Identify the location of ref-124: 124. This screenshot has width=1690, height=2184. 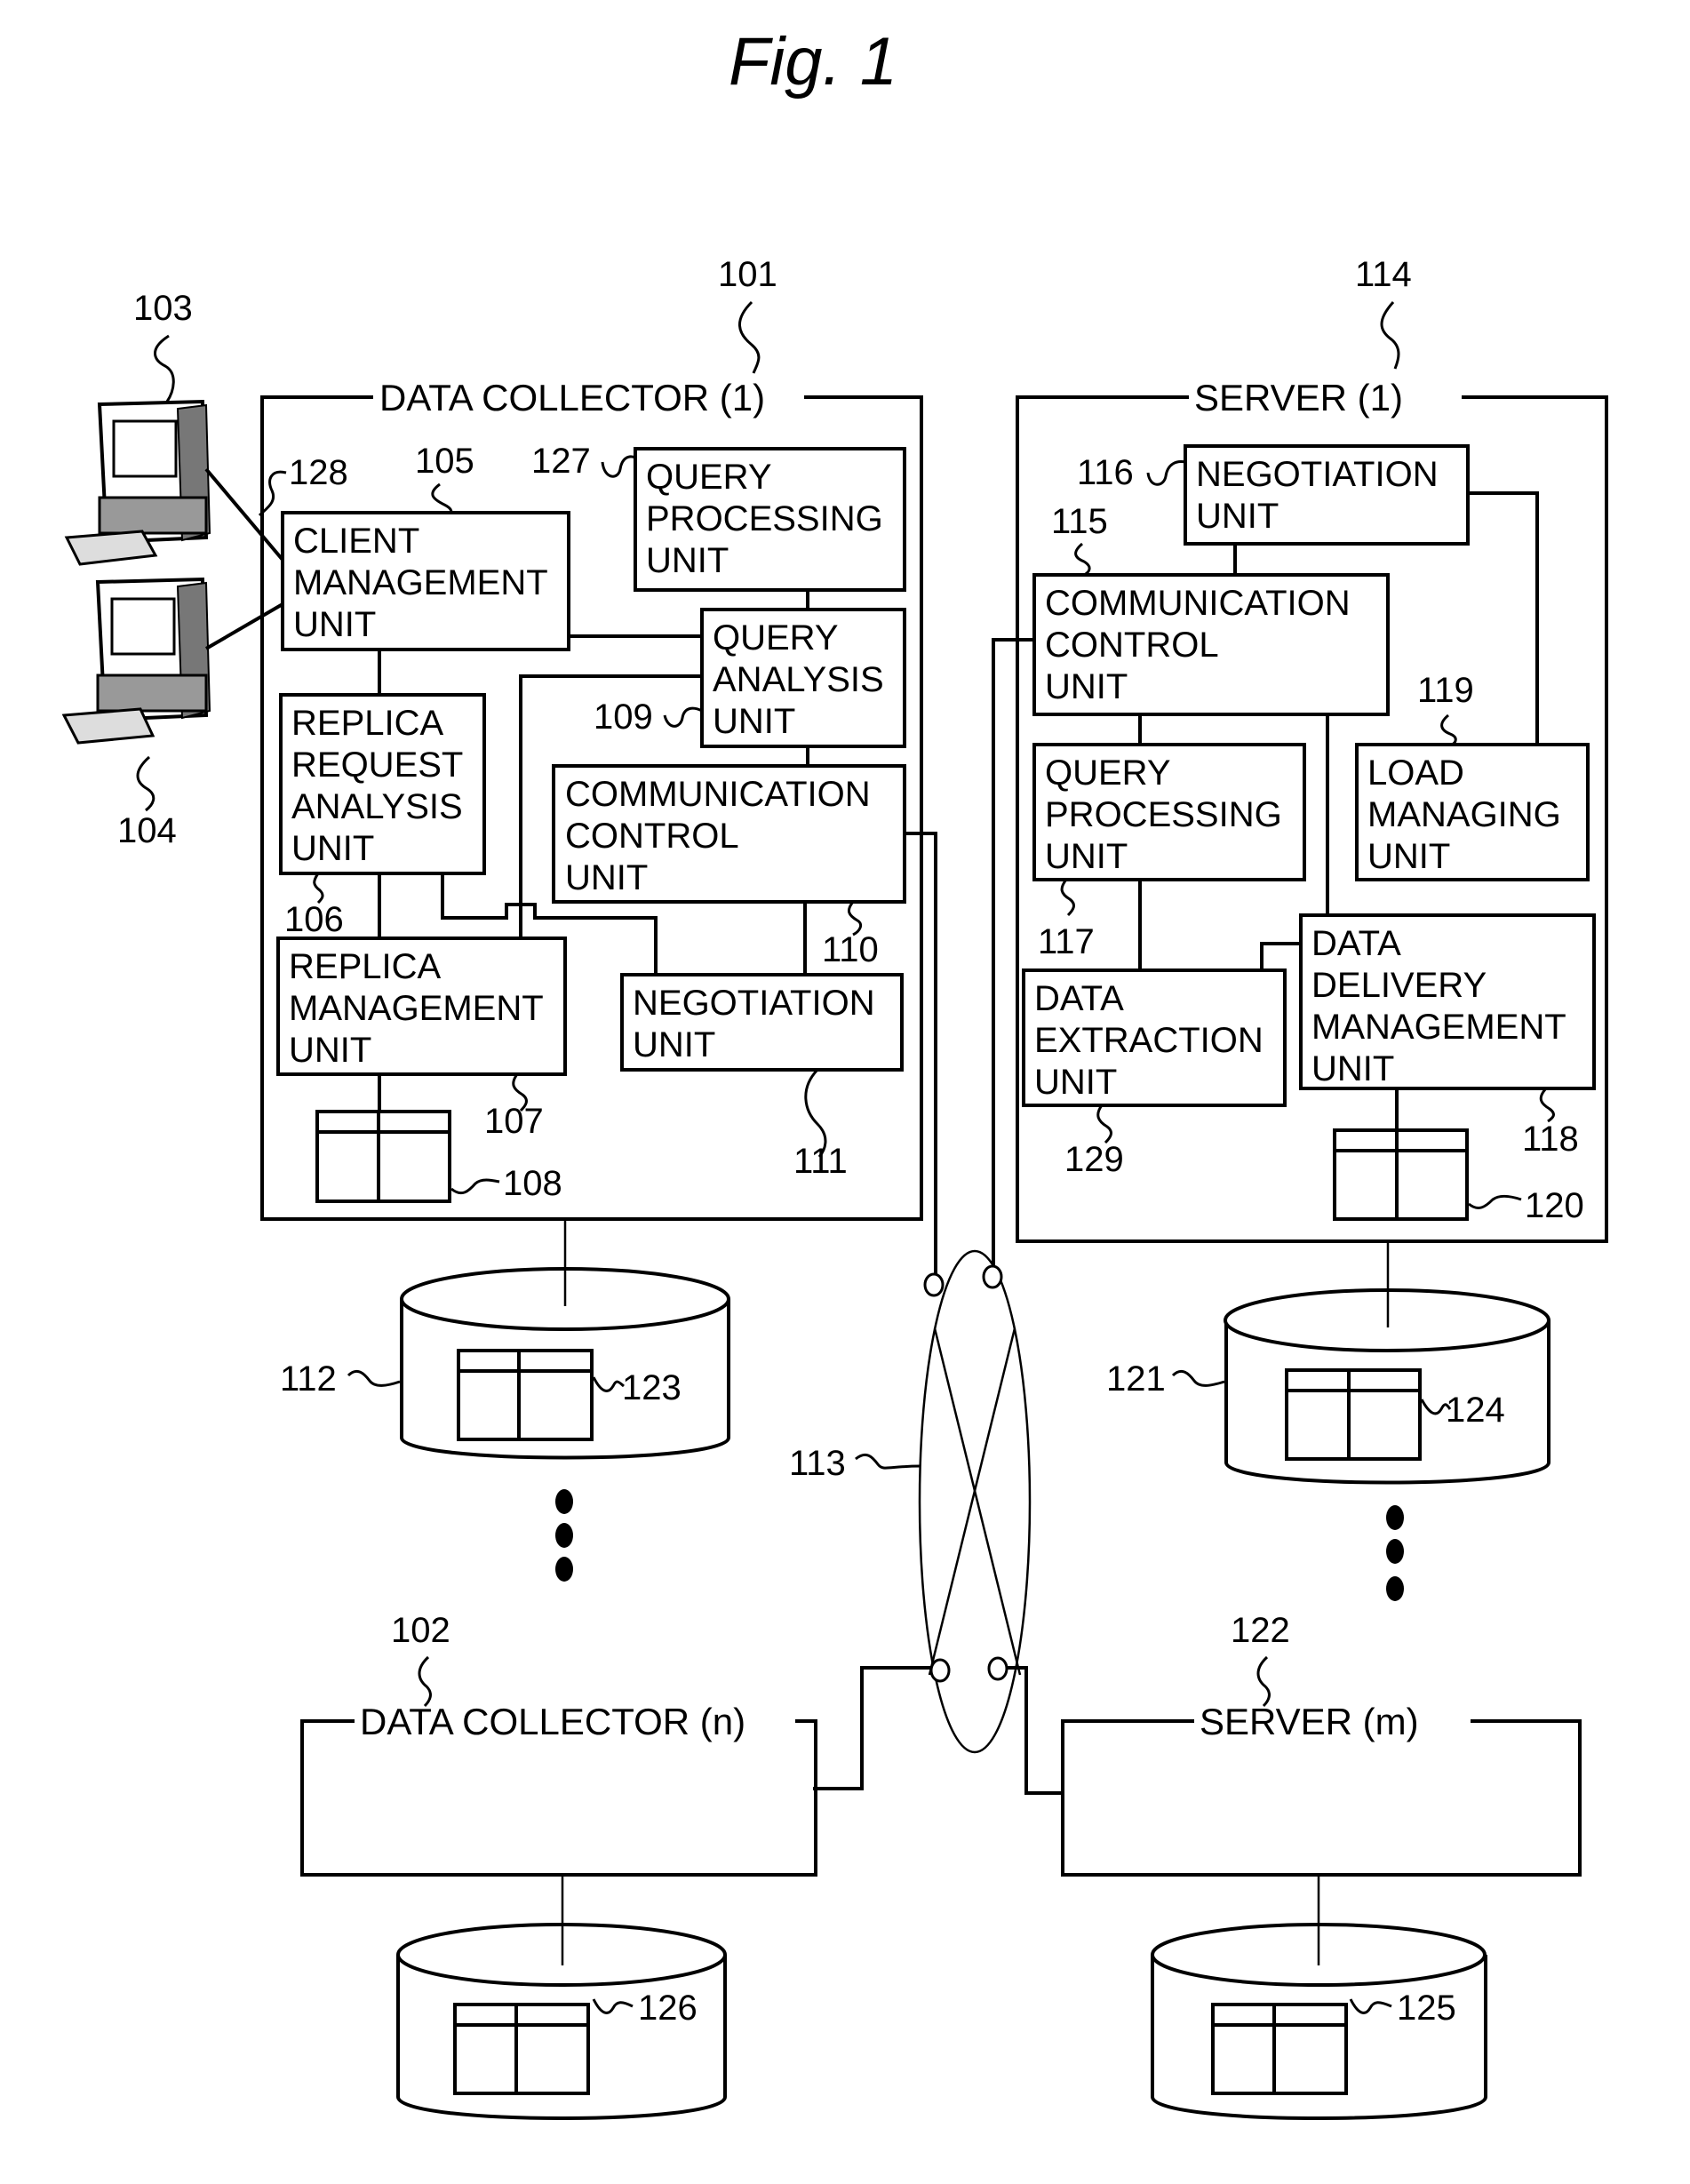
(1475, 1410).